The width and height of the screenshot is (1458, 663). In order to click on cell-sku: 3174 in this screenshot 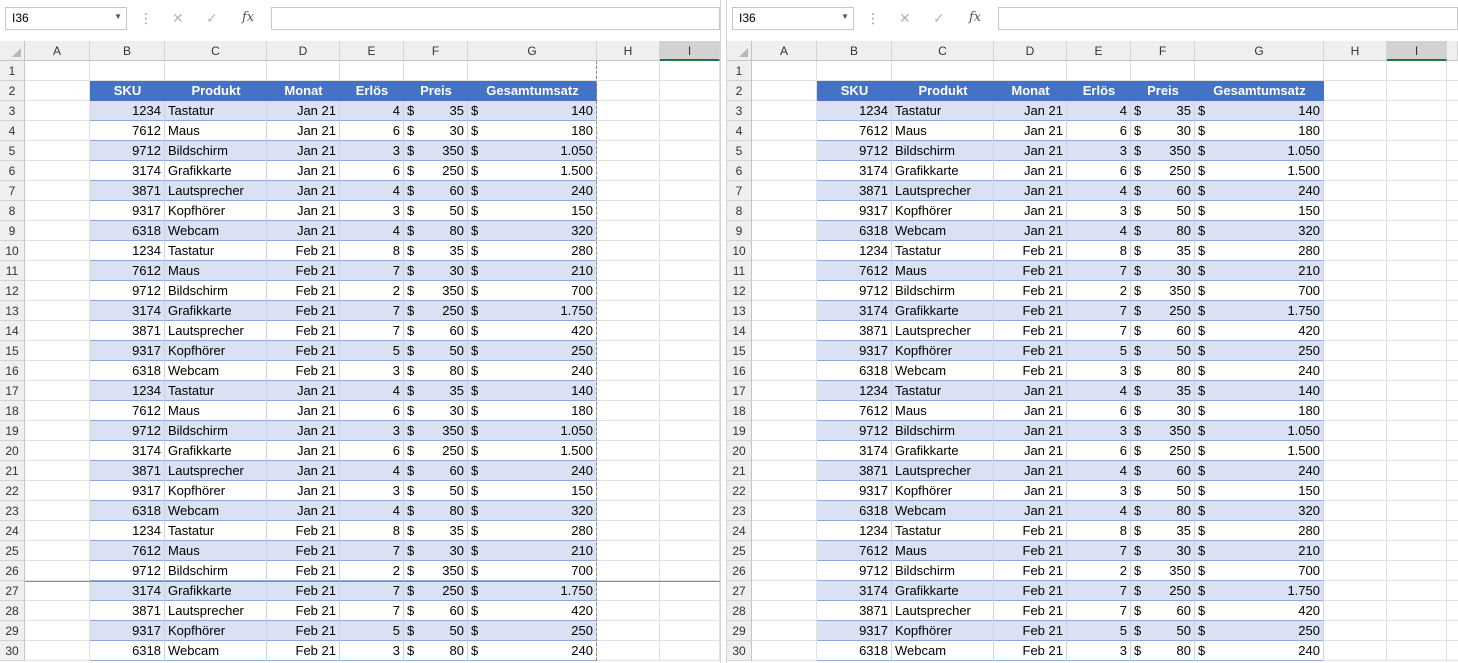, I will do `click(854, 591)`.